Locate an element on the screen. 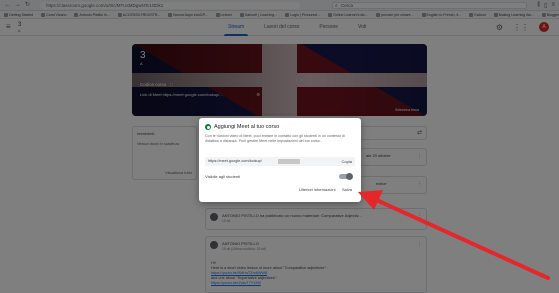 The image size is (559, 293). redacted-link-code is located at coordinates (289, 161).